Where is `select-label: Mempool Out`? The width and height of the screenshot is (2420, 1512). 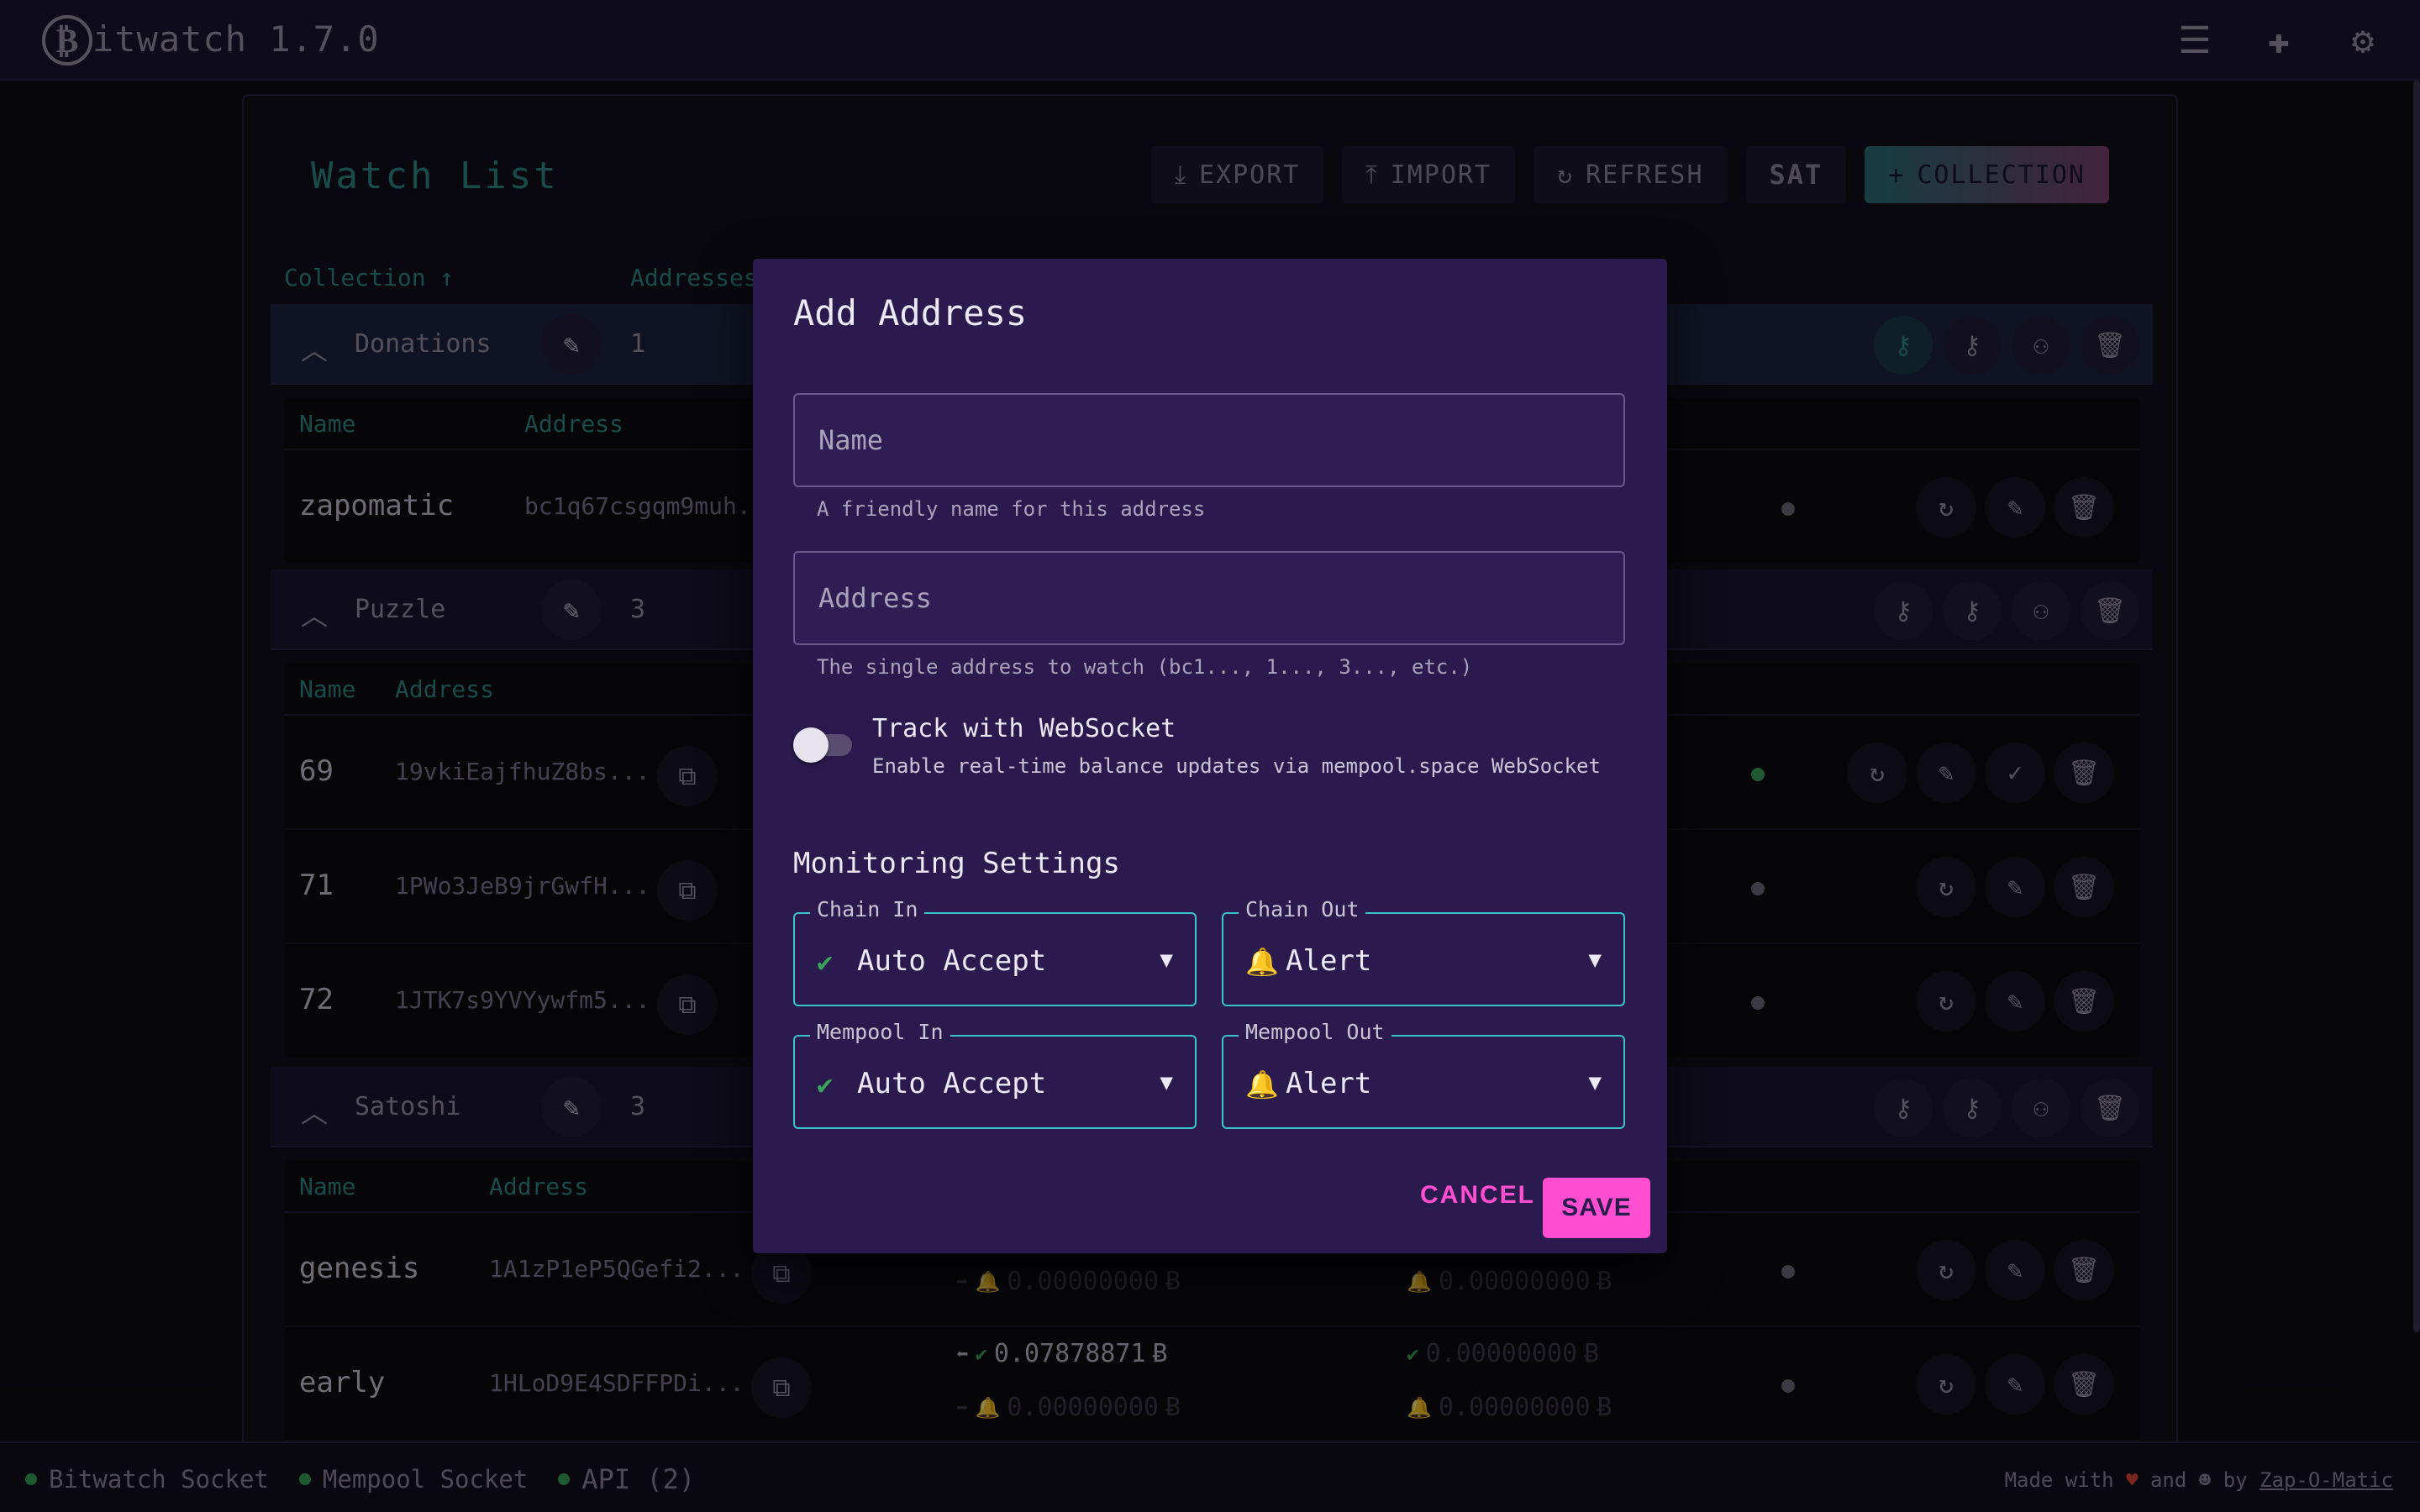
select-label: Mempool Out is located at coordinates (1316, 1032).